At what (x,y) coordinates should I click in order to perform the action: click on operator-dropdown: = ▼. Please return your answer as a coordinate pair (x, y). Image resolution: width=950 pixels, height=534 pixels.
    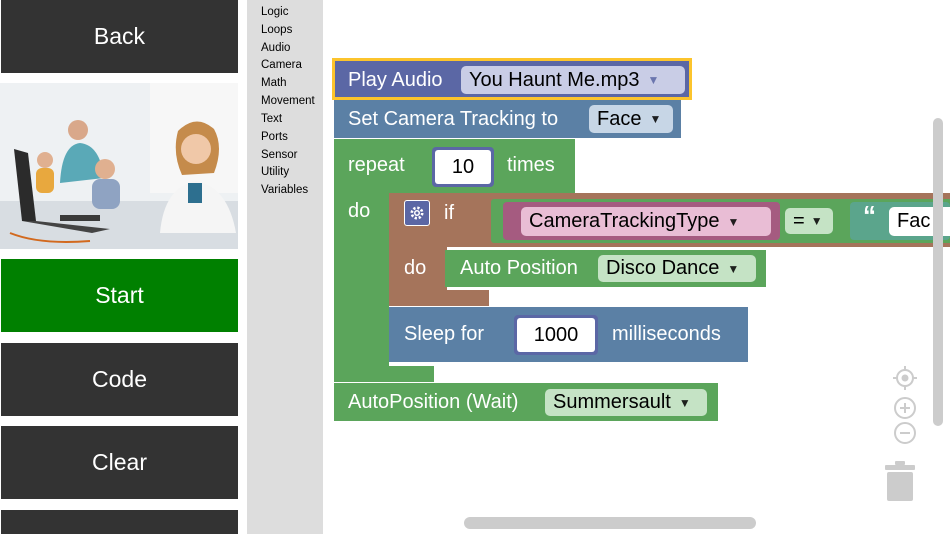
    Looking at the image, I should click on (809, 221).